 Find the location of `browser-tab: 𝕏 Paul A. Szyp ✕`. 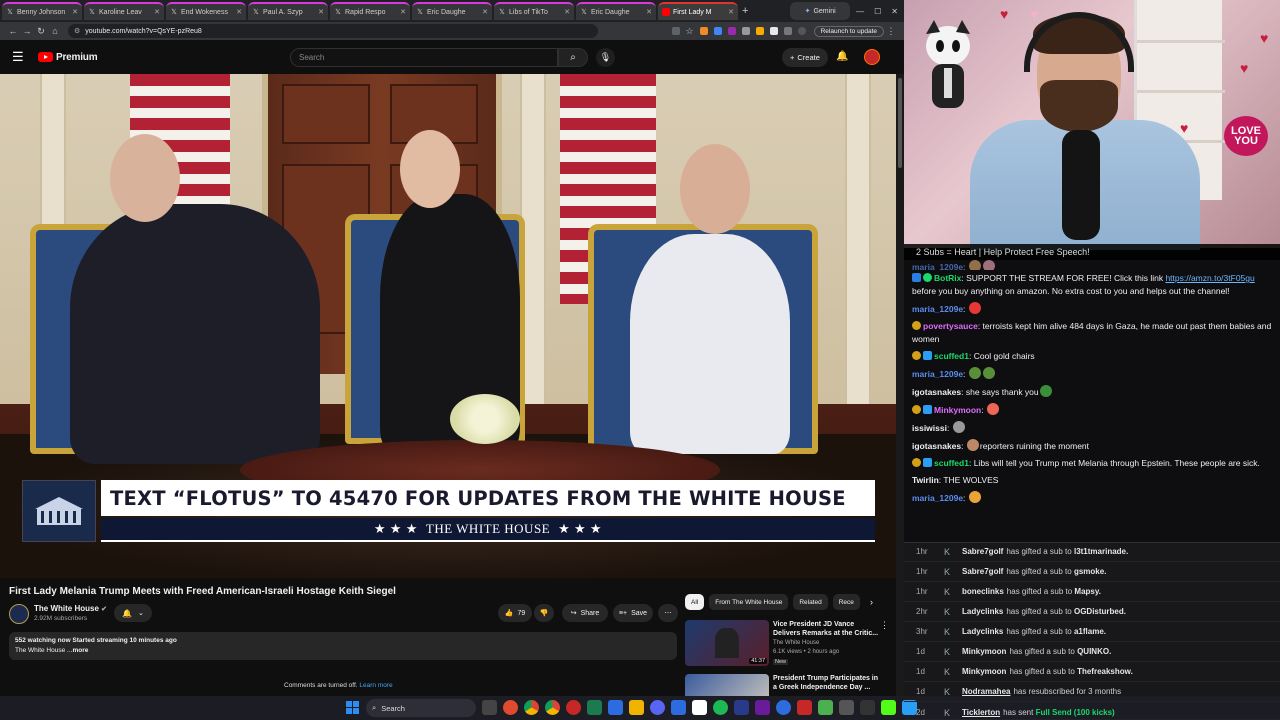

browser-tab: 𝕏 Paul A. Szyp ✕ is located at coordinates (288, 11).